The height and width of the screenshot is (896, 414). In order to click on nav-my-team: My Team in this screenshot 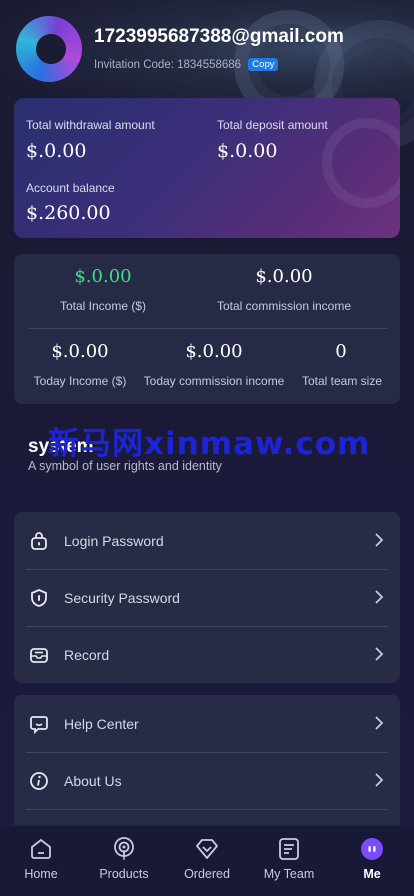, I will do `click(289, 858)`.